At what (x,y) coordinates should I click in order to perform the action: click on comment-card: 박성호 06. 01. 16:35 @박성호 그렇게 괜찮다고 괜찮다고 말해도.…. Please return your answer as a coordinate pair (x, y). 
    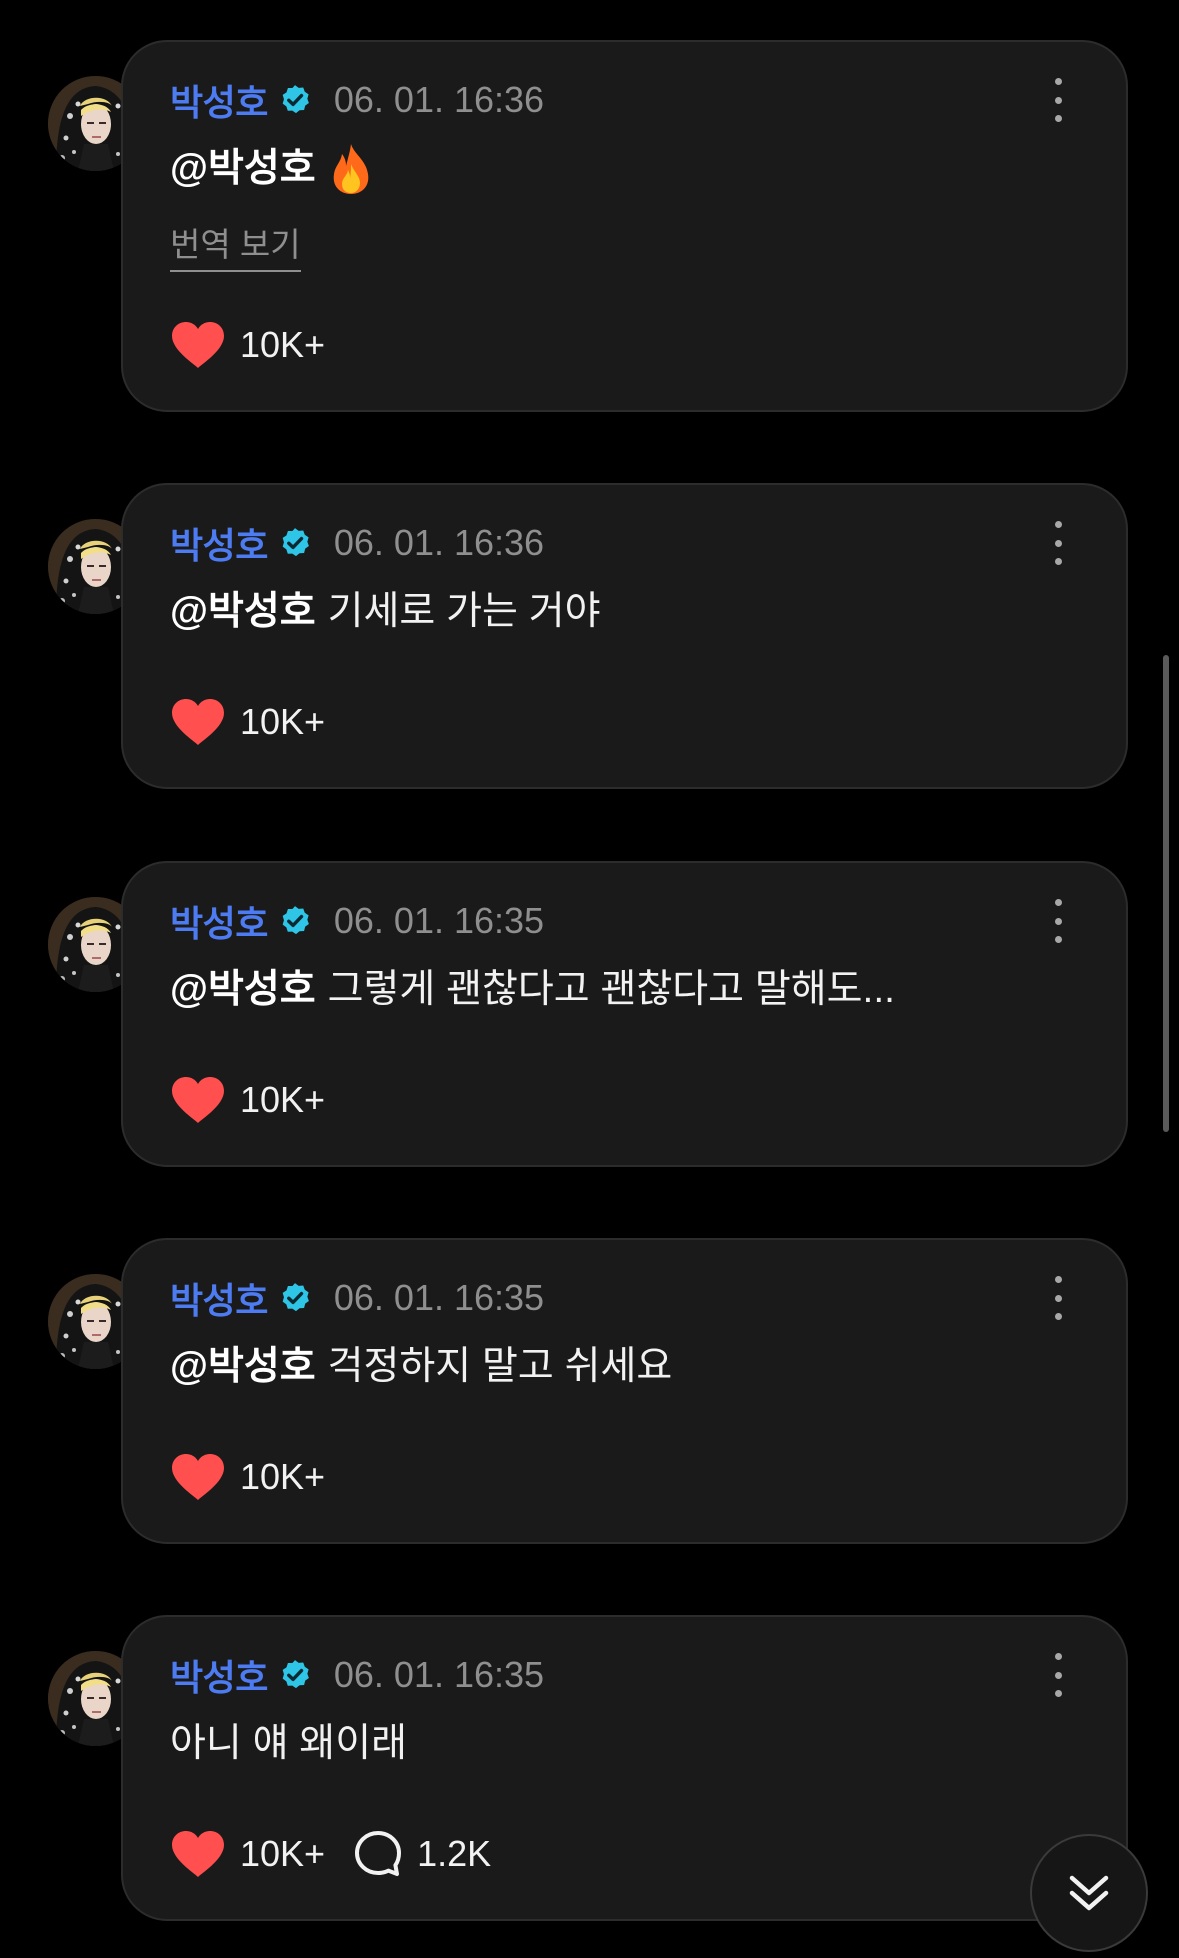
    Looking at the image, I should click on (624, 1014).